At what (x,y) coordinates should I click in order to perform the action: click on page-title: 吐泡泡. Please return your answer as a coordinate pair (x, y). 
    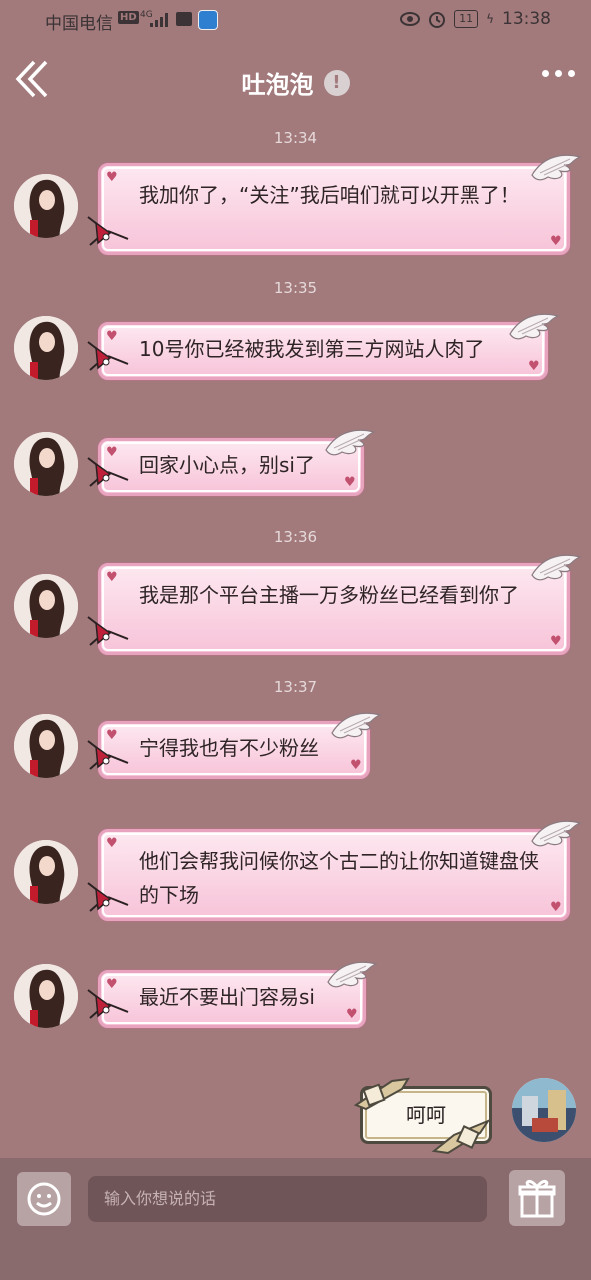
    Looking at the image, I should click on (277, 85).